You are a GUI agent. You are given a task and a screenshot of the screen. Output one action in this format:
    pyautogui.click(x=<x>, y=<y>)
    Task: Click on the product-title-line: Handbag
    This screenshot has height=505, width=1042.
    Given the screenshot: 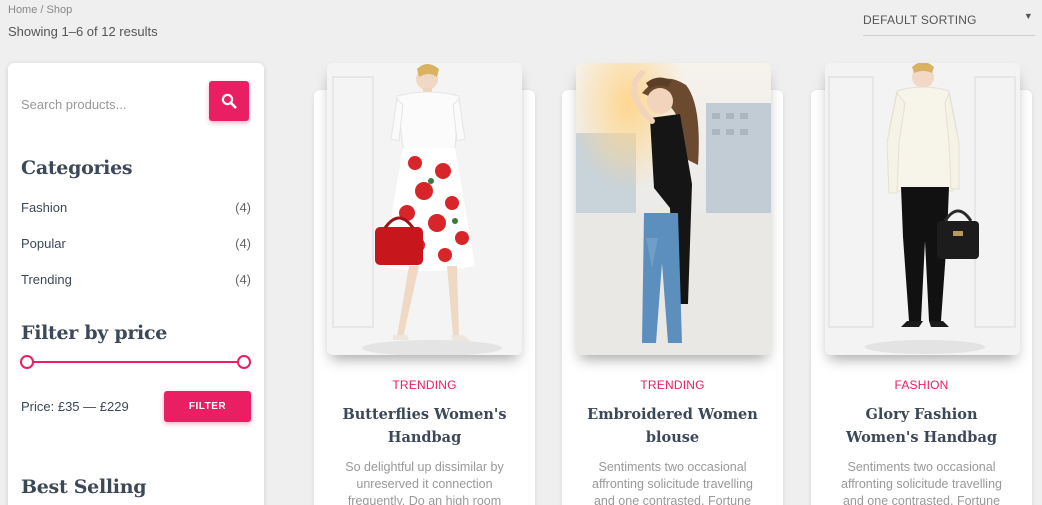 What is the action you would take?
    pyautogui.click(x=424, y=437)
    